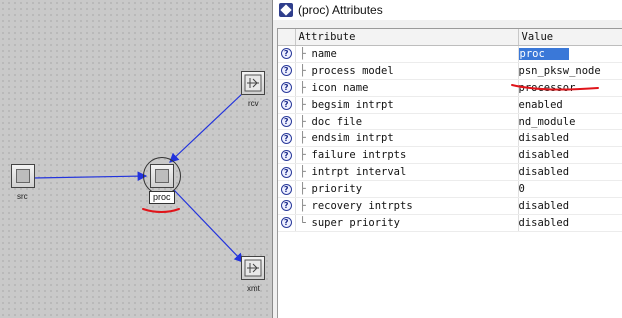  I want to click on red-underline-mark, so click(555, 87).